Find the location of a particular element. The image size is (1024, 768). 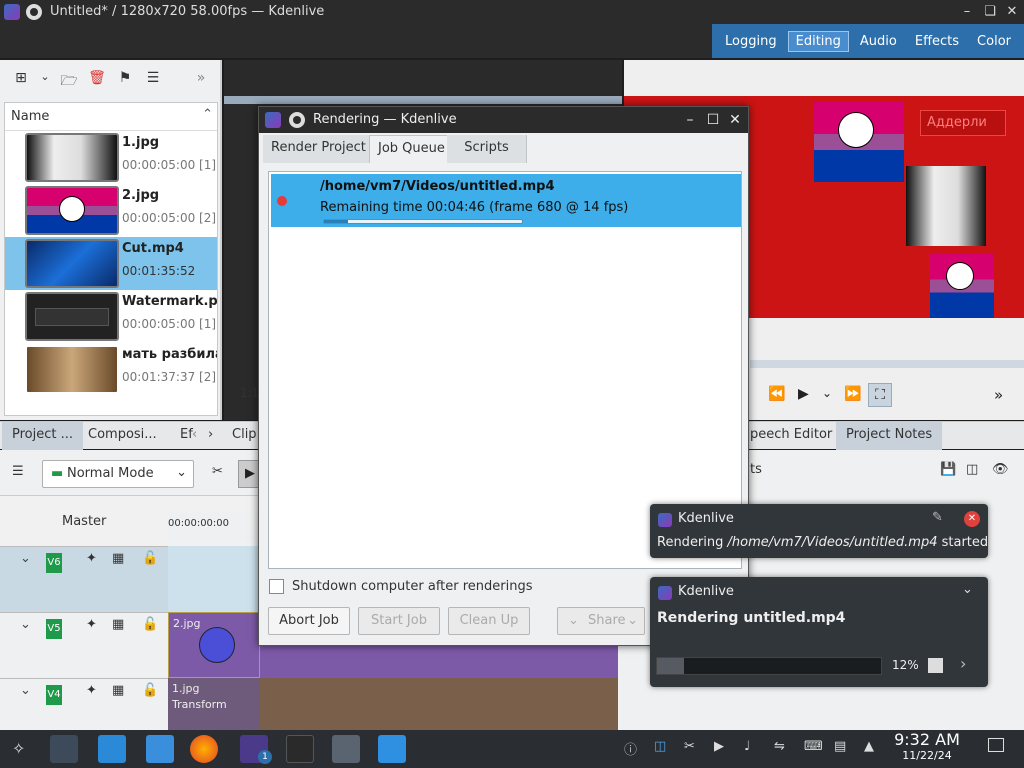

bin-column-header: Name ⌃ is located at coordinates (111, 117).